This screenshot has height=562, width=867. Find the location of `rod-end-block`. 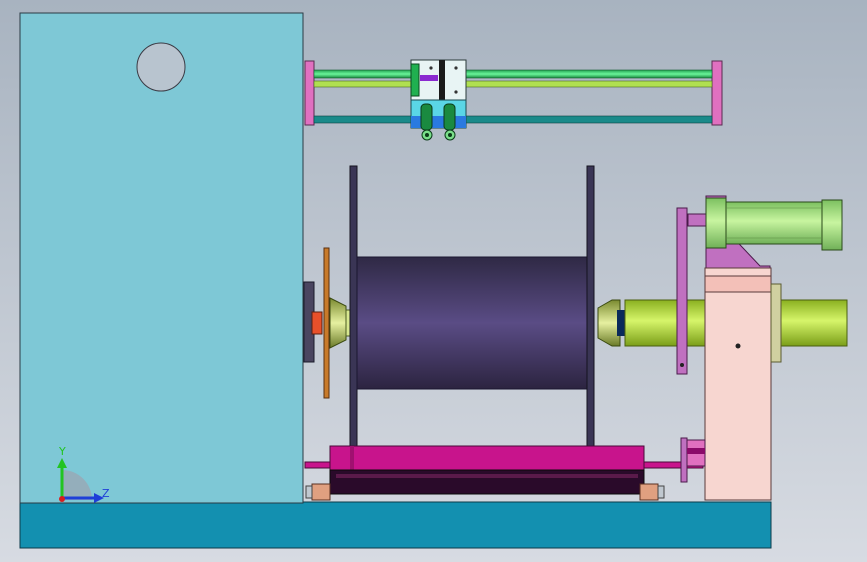

rod-end-block is located at coordinates (684, 460).